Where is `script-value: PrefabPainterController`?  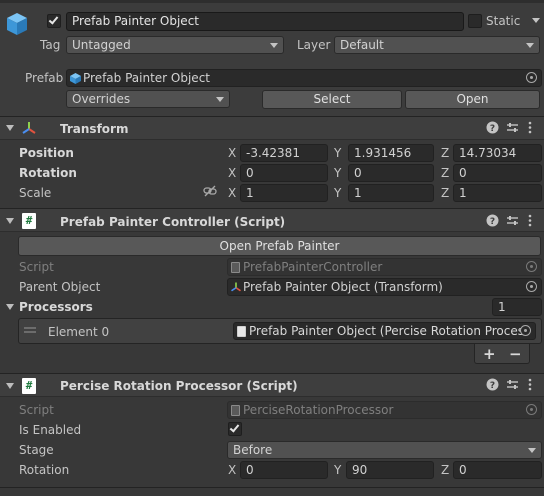
script-value: PrefabPainterController is located at coordinates (313, 267).